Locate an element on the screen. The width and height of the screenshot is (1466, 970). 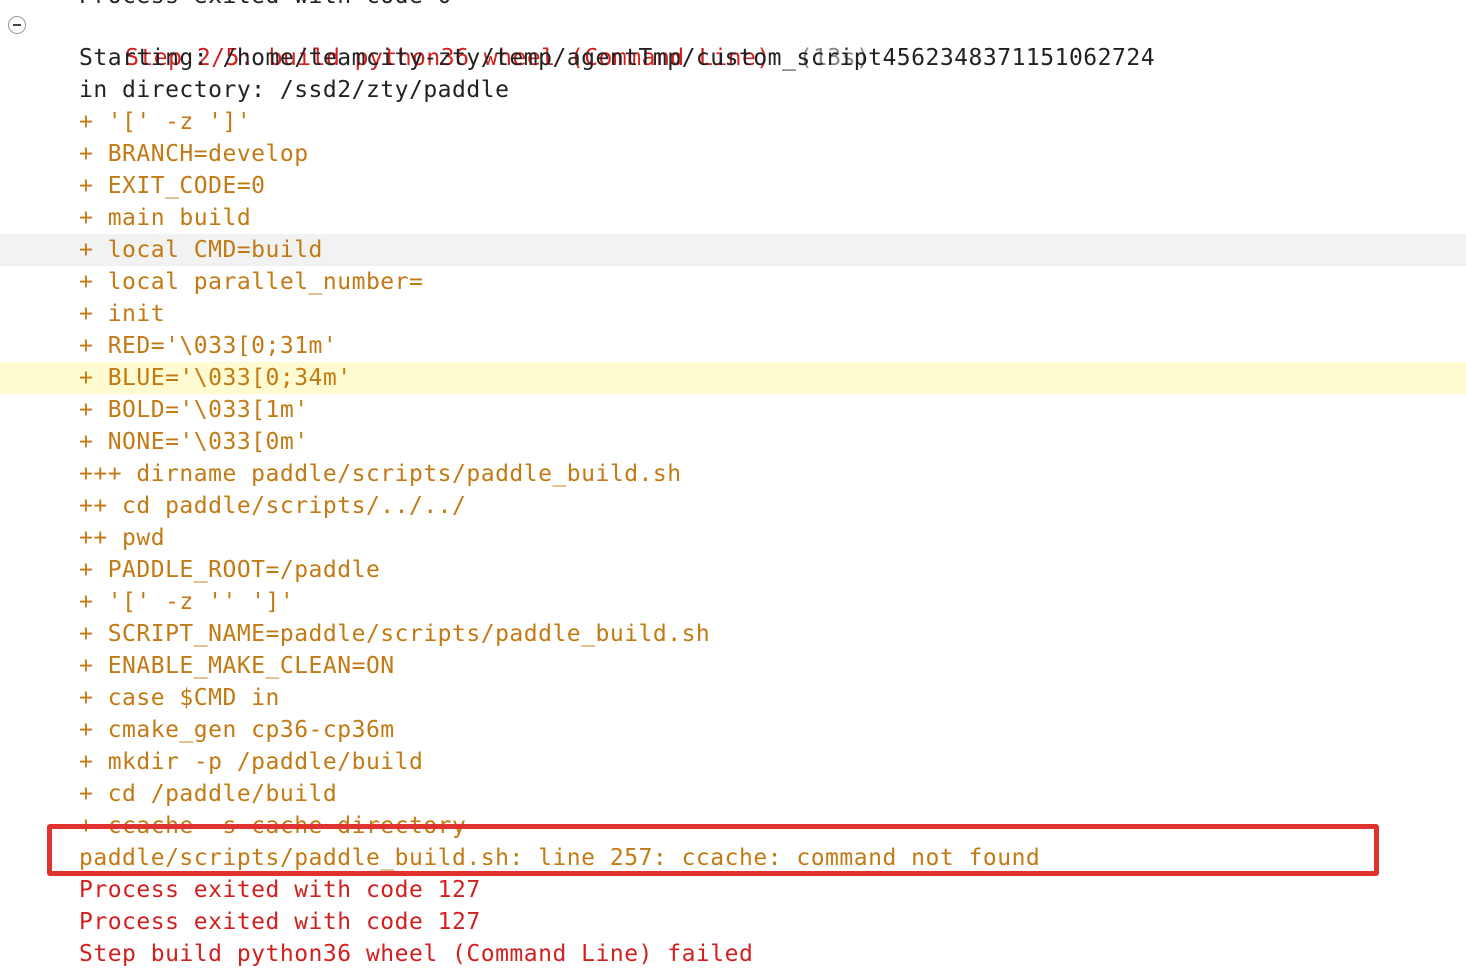
log-line-hovered: + local CMD=build is located at coordinates (733, 250).